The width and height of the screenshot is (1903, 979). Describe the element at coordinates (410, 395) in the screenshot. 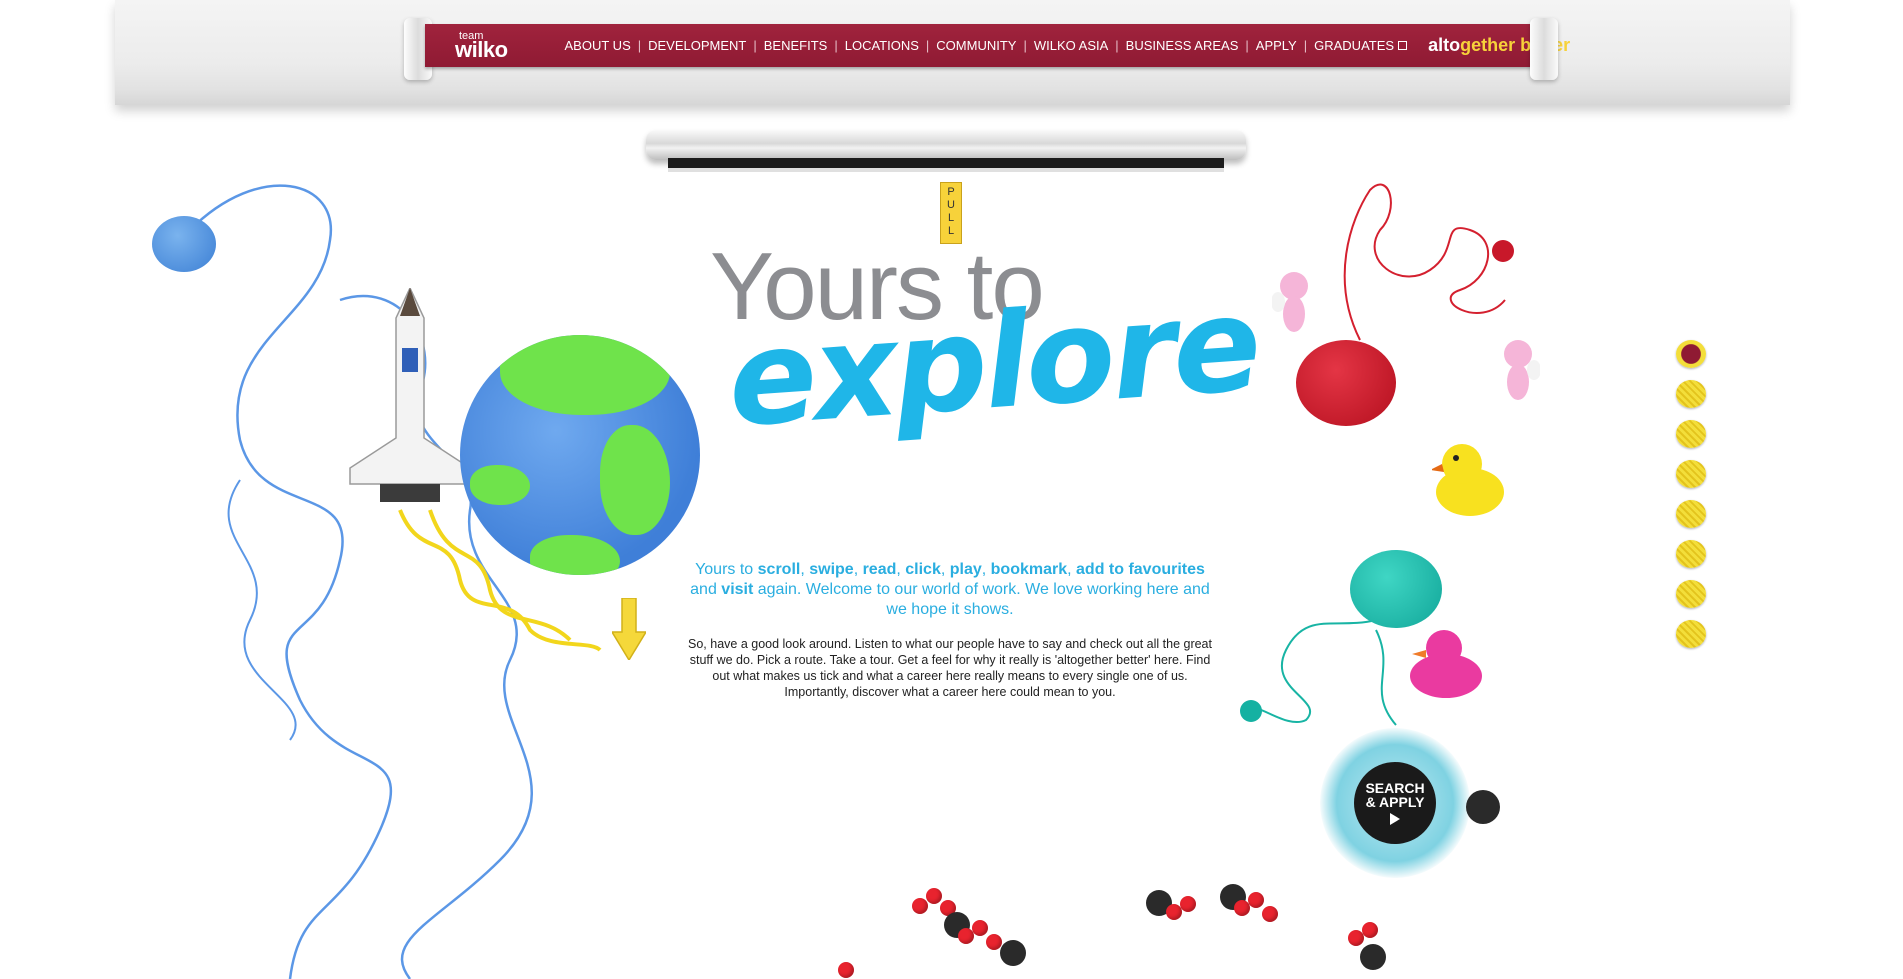

I see `lego-space-shuttle` at that location.